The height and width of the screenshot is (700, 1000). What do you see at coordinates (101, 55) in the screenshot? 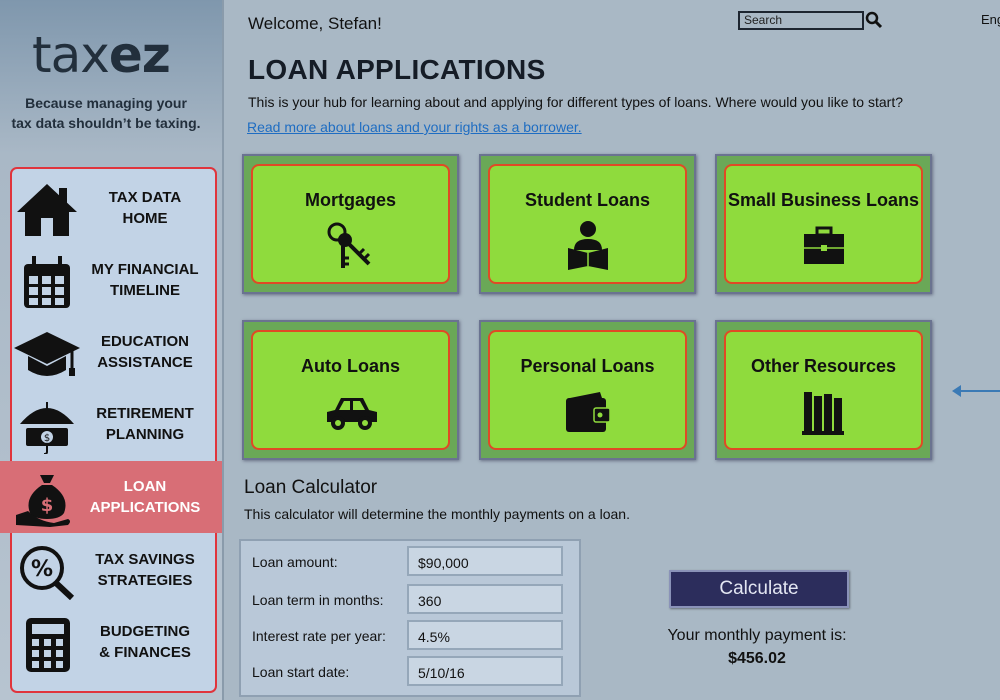
I see `app-logo: taxez` at bounding box center [101, 55].